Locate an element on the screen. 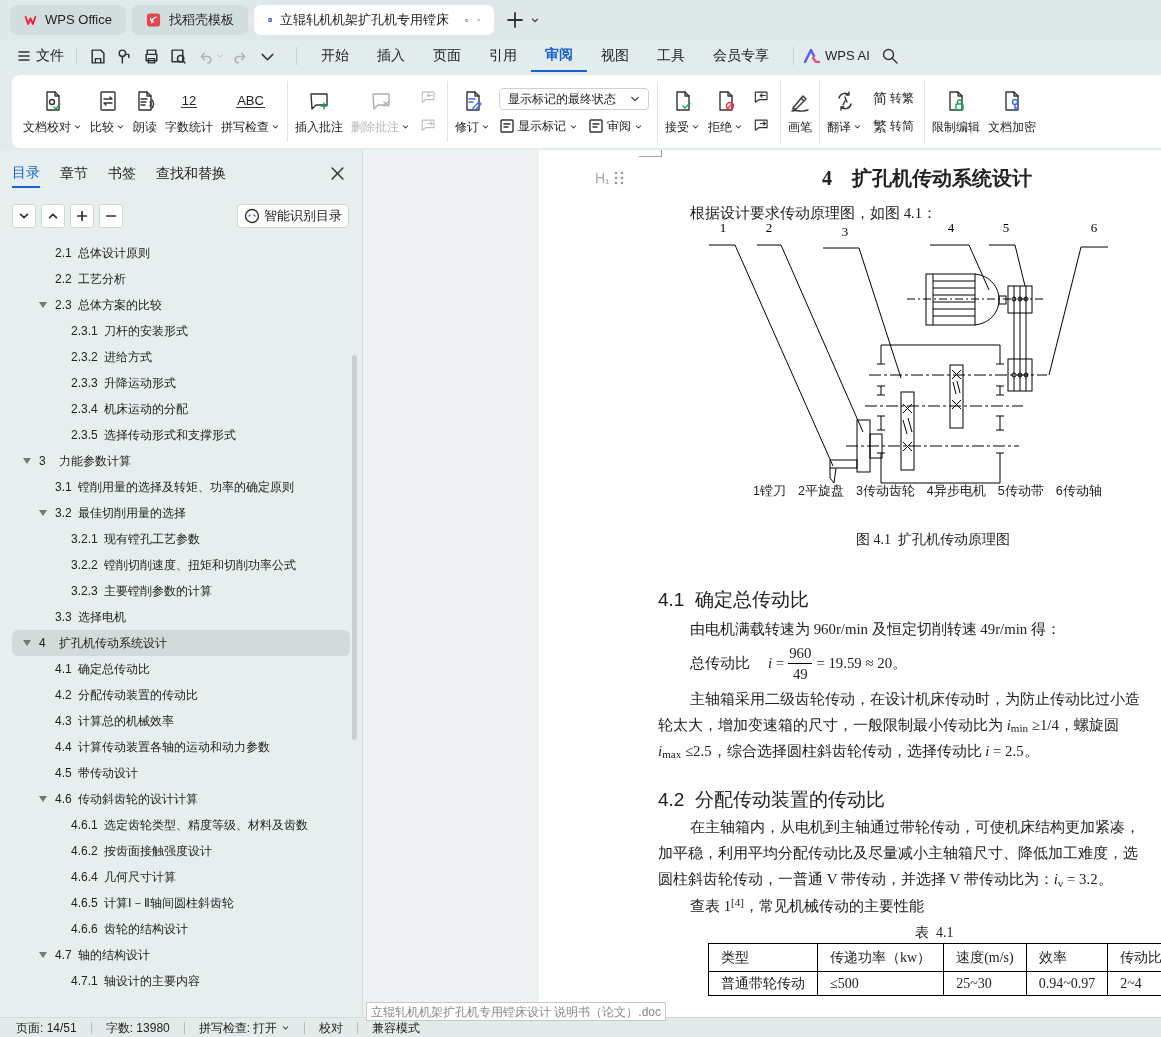  app-tab: 找稻壳模板 is located at coordinates (190, 20).